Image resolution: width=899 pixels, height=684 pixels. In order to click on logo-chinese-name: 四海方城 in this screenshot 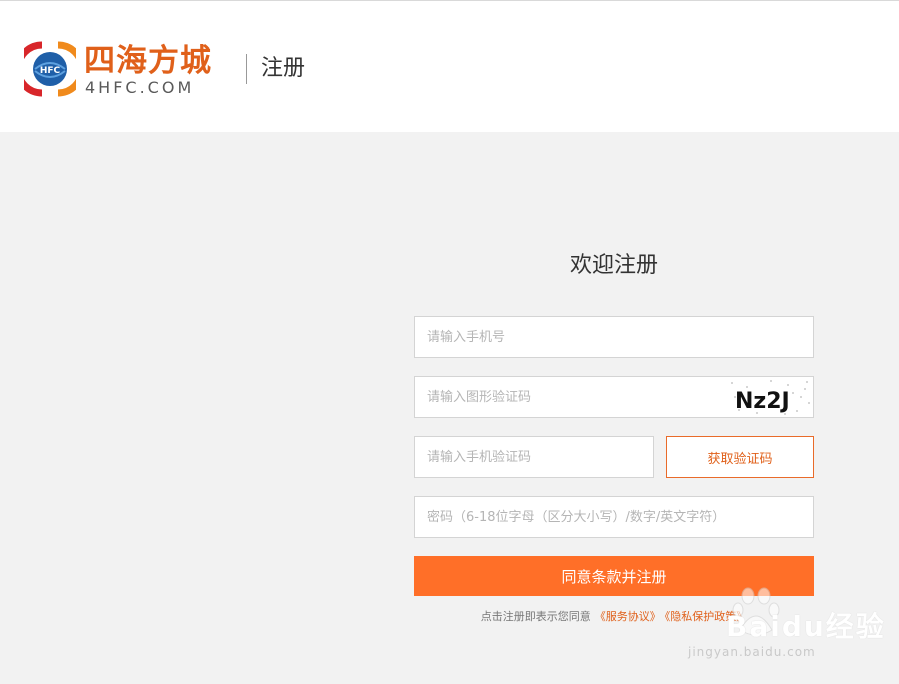, I will do `click(148, 61)`.